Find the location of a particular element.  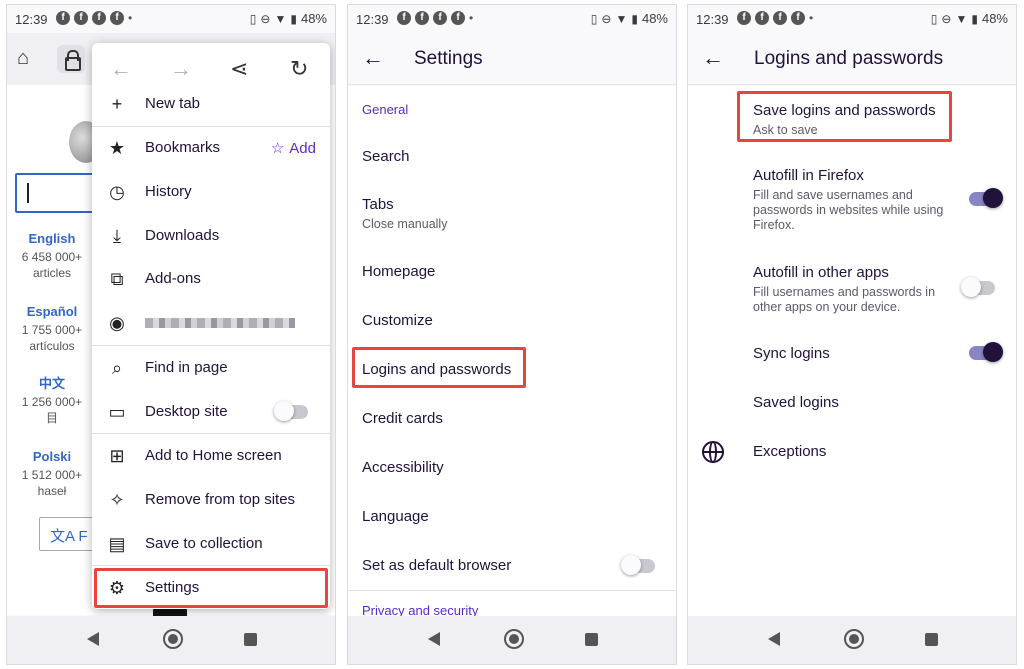

language-unit: articles is located at coordinates (51, 273).